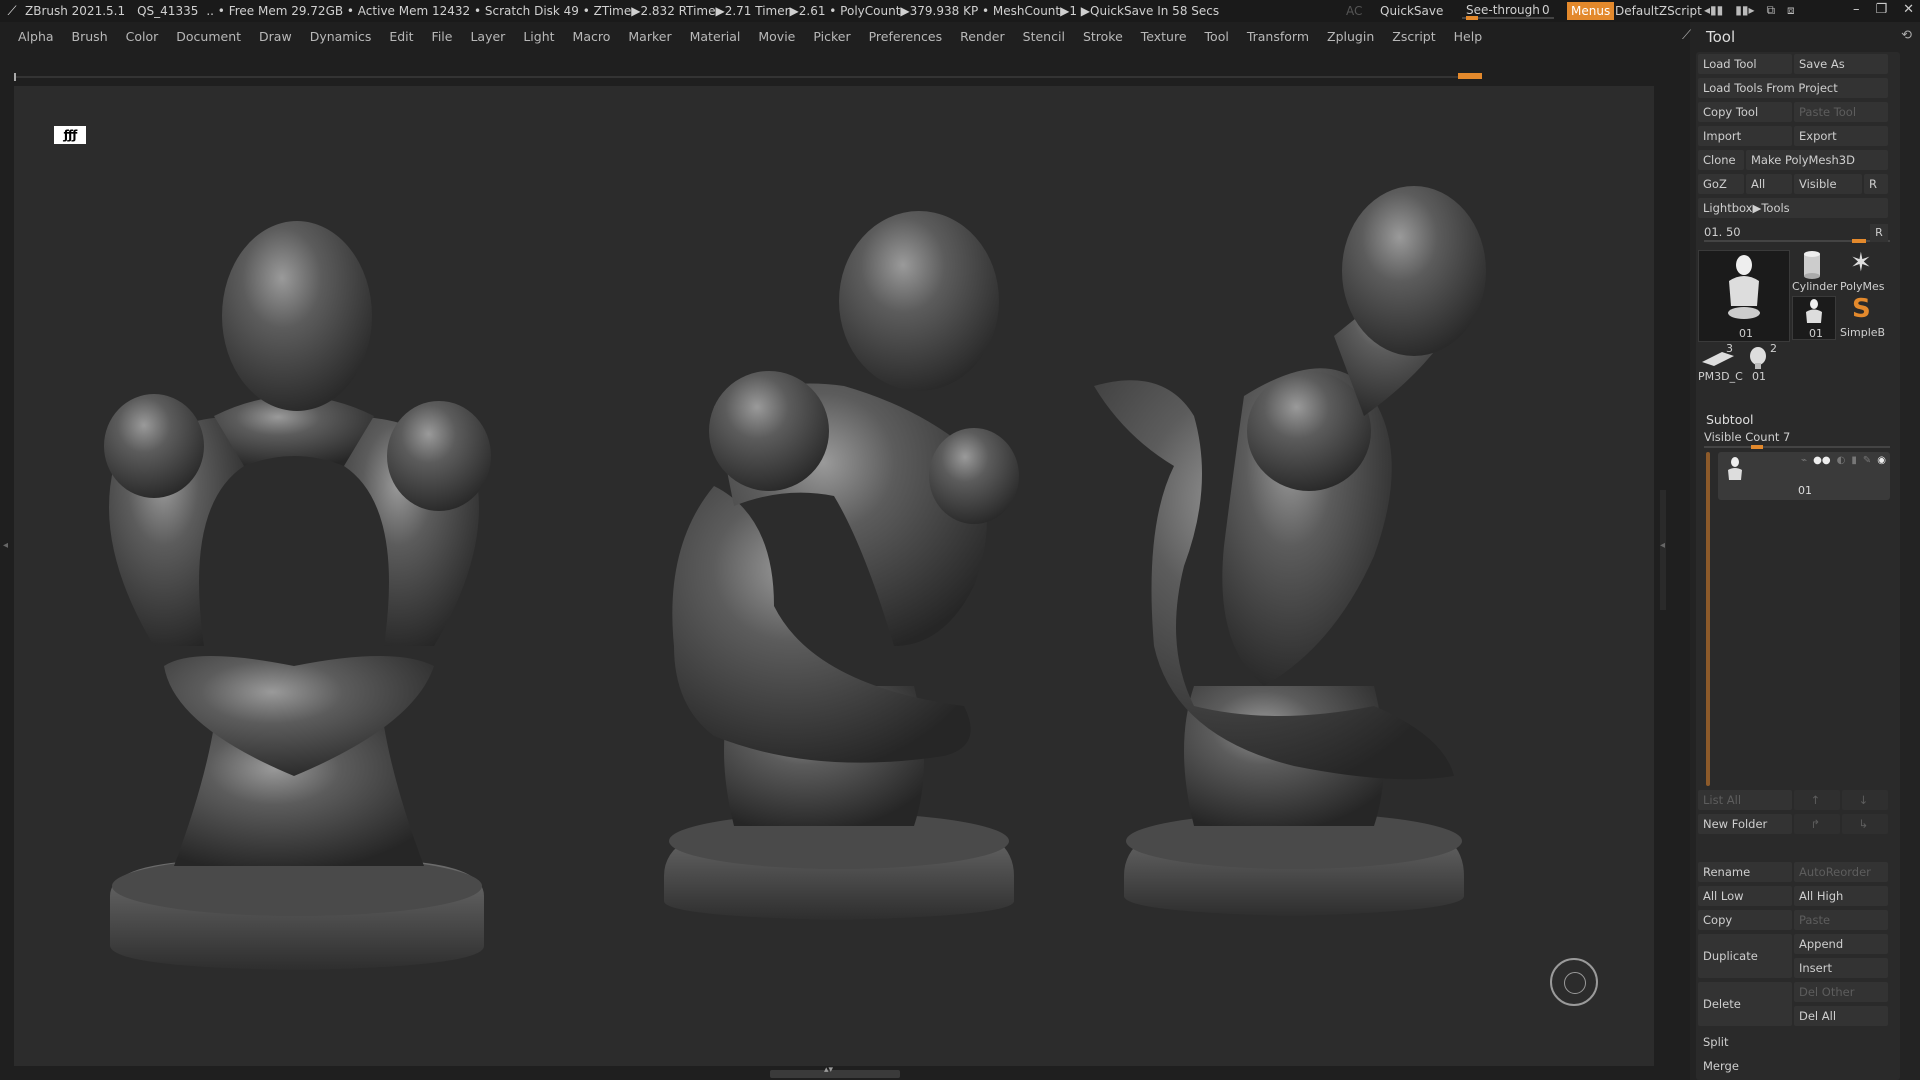 This screenshot has height=1080, width=1920. What do you see at coordinates (1862, 271) in the screenshot?
I see `tool-thumb-polymesh: ✶ PolyMes` at bounding box center [1862, 271].